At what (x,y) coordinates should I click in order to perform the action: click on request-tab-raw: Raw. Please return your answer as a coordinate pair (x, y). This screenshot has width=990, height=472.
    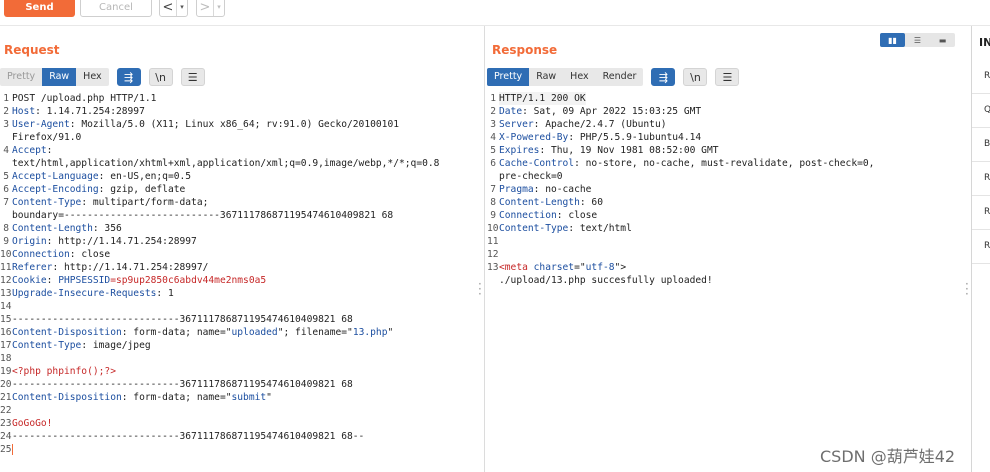
    Looking at the image, I should click on (59, 77).